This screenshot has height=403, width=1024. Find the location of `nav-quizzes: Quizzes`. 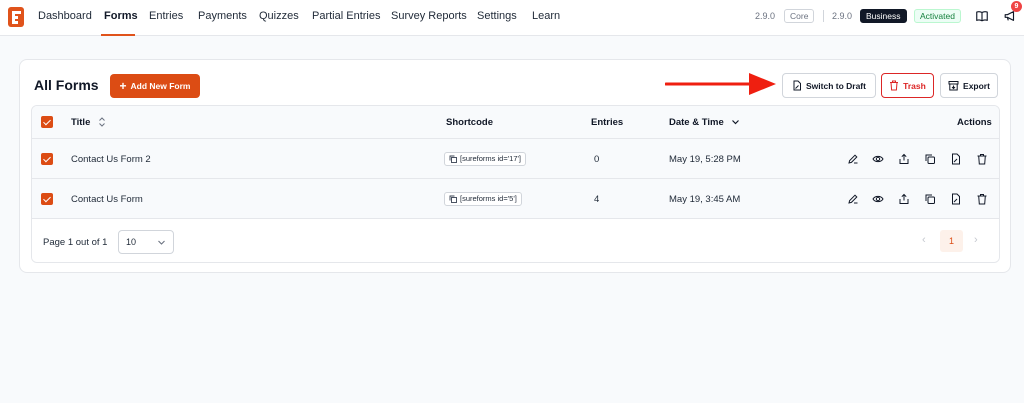

nav-quizzes: Quizzes is located at coordinates (279, 16).